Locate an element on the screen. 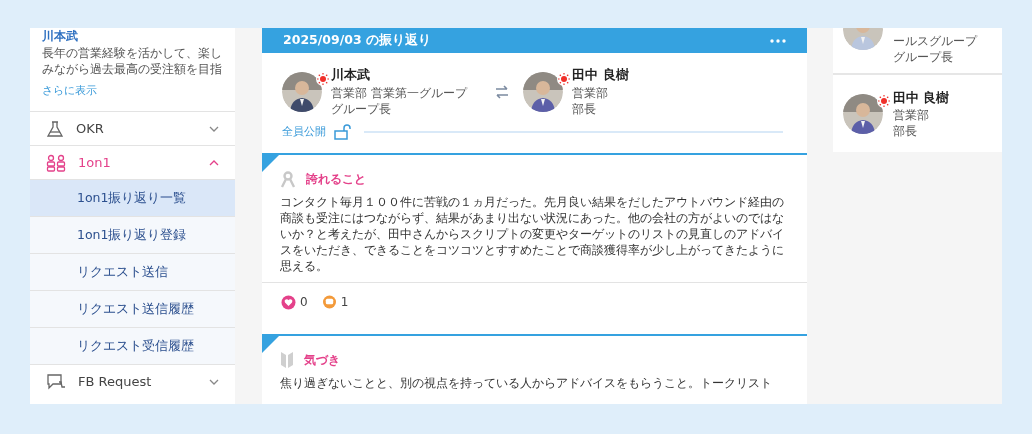 The image size is (1032, 434). nav-subitem: リクエスト受信履歴 is located at coordinates (132, 345).